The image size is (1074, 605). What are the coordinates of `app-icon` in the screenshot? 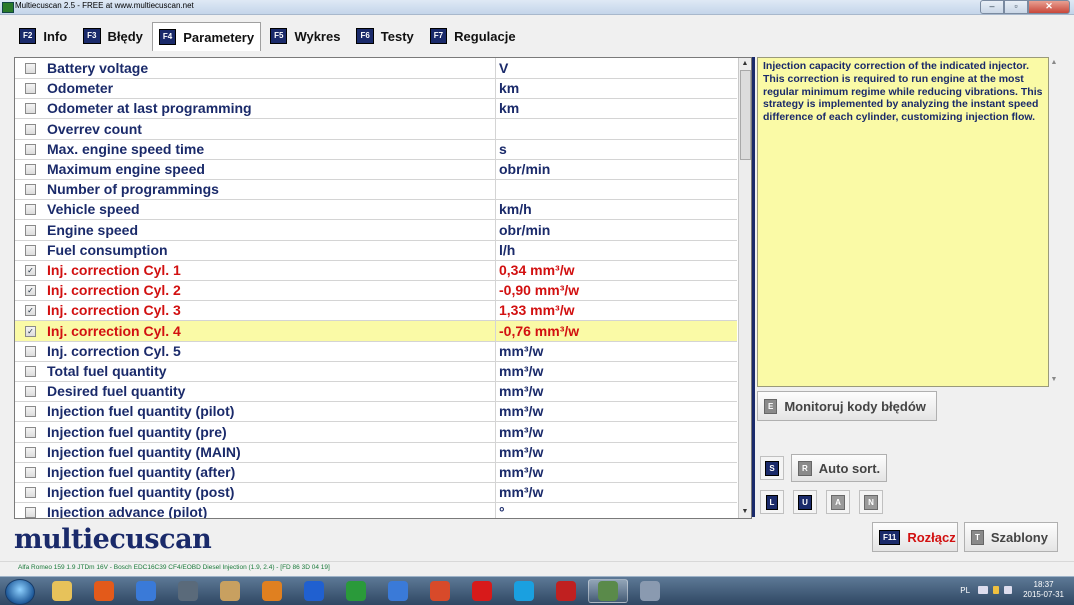 It's located at (8, 7).